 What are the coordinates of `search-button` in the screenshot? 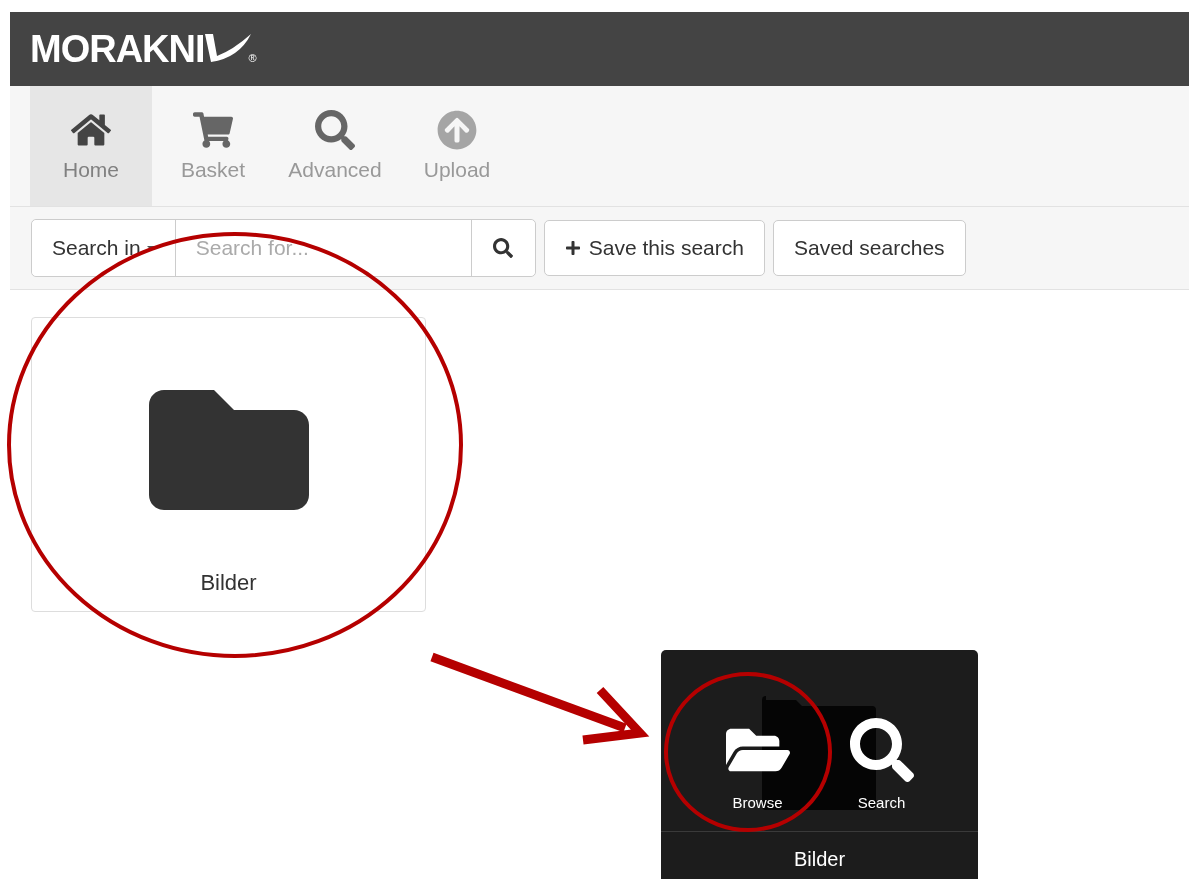 It's located at (502, 248).